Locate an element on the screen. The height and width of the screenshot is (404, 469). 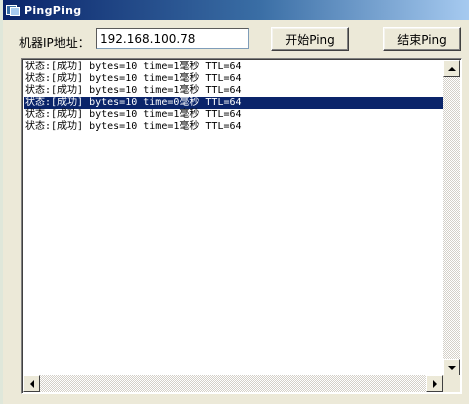
horizontal-scroll-track is located at coordinates (233, 383).